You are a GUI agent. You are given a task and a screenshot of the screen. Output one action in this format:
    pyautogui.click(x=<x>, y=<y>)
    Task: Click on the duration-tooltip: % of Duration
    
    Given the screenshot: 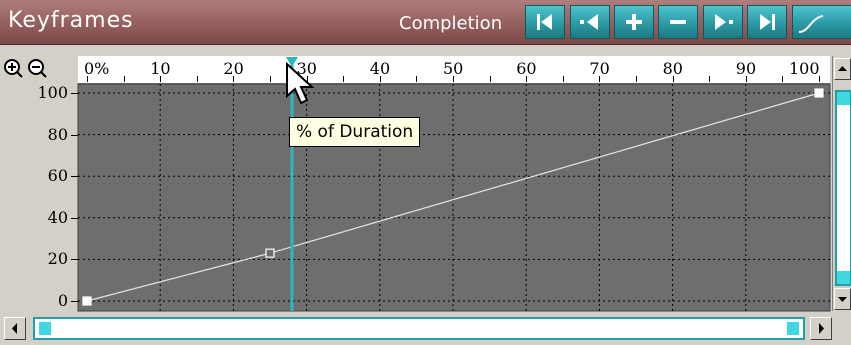 What is the action you would take?
    pyautogui.click(x=355, y=132)
    